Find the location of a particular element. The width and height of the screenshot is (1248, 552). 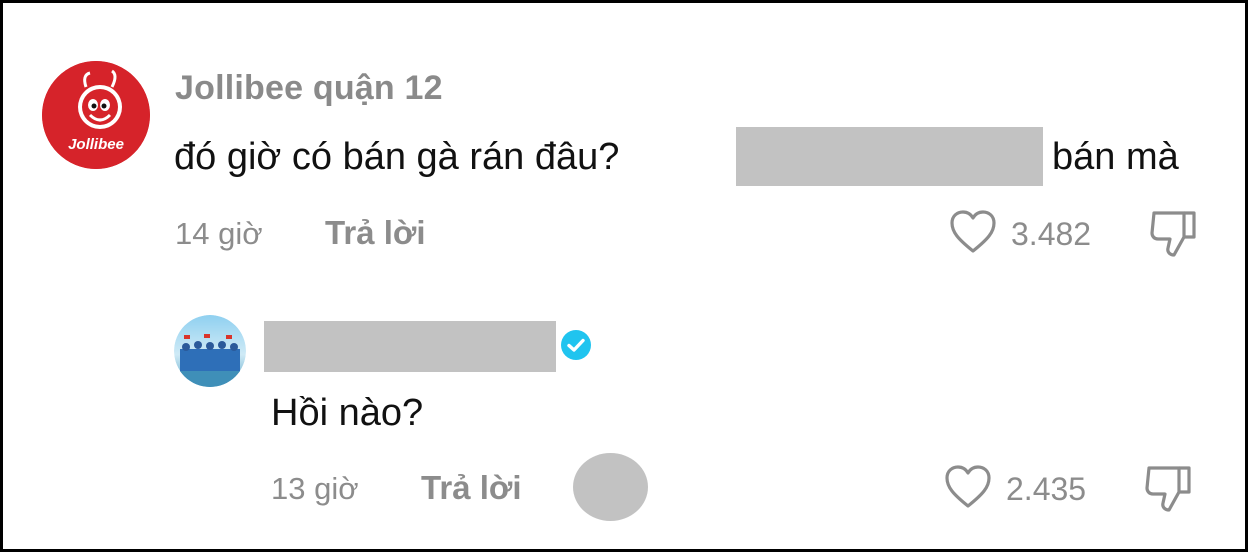

redacted-username is located at coordinates (410, 346).